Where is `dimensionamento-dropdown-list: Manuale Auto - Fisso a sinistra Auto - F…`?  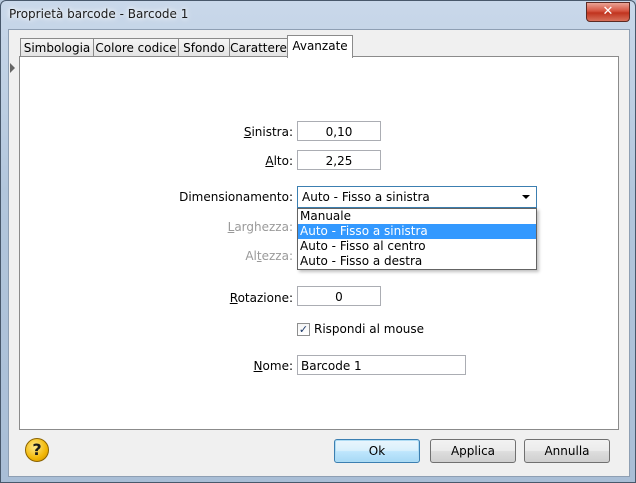 dimensionamento-dropdown-list: Manuale Auto - Fisso a sinistra Auto - F… is located at coordinates (417, 239).